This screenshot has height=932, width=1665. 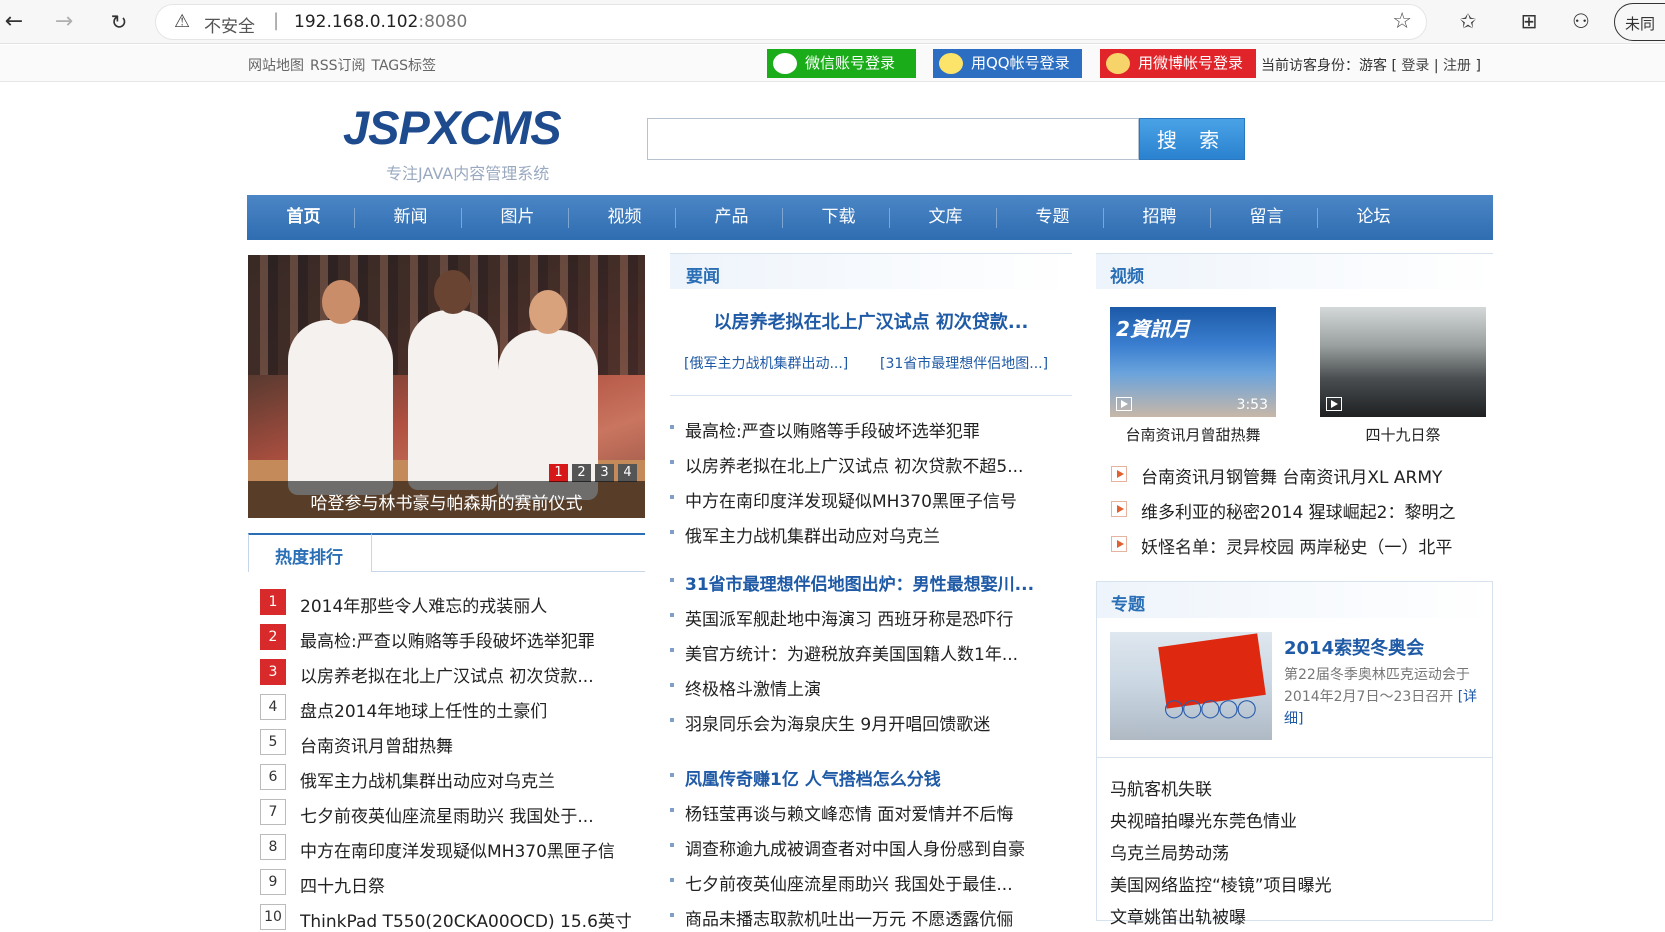 What do you see at coordinates (624, 217) in the screenshot?
I see `nav-item: 视频` at bounding box center [624, 217].